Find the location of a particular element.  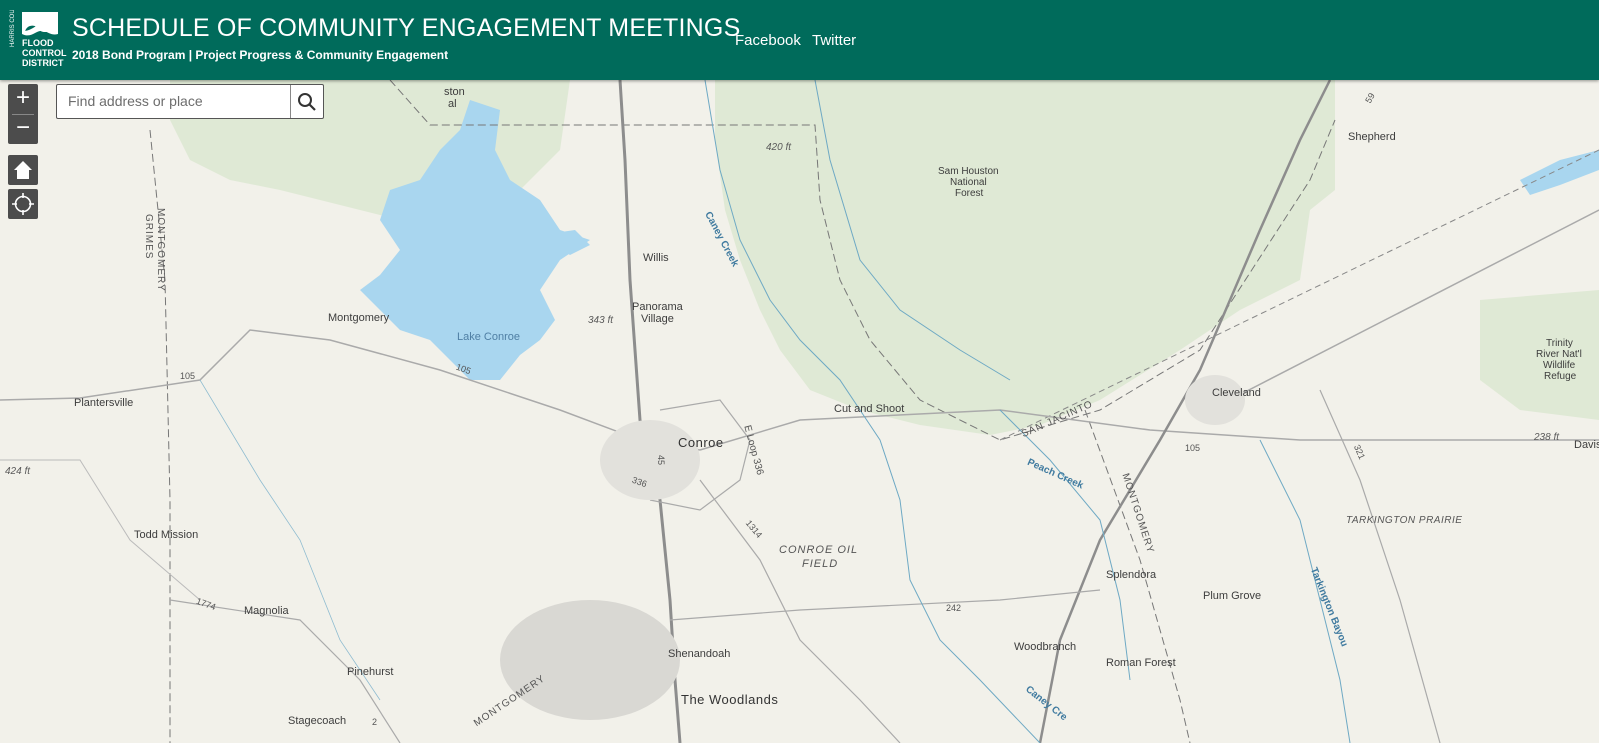

zoom-in-button: + is located at coordinates (23, 99).